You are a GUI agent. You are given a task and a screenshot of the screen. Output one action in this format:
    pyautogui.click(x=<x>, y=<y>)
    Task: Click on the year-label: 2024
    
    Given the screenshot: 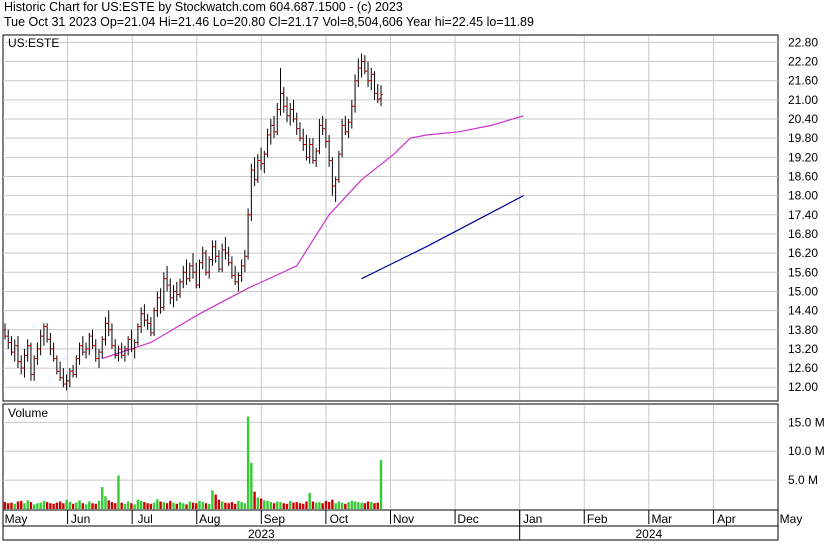 What is the action you would take?
    pyautogui.click(x=648, y=534)
    